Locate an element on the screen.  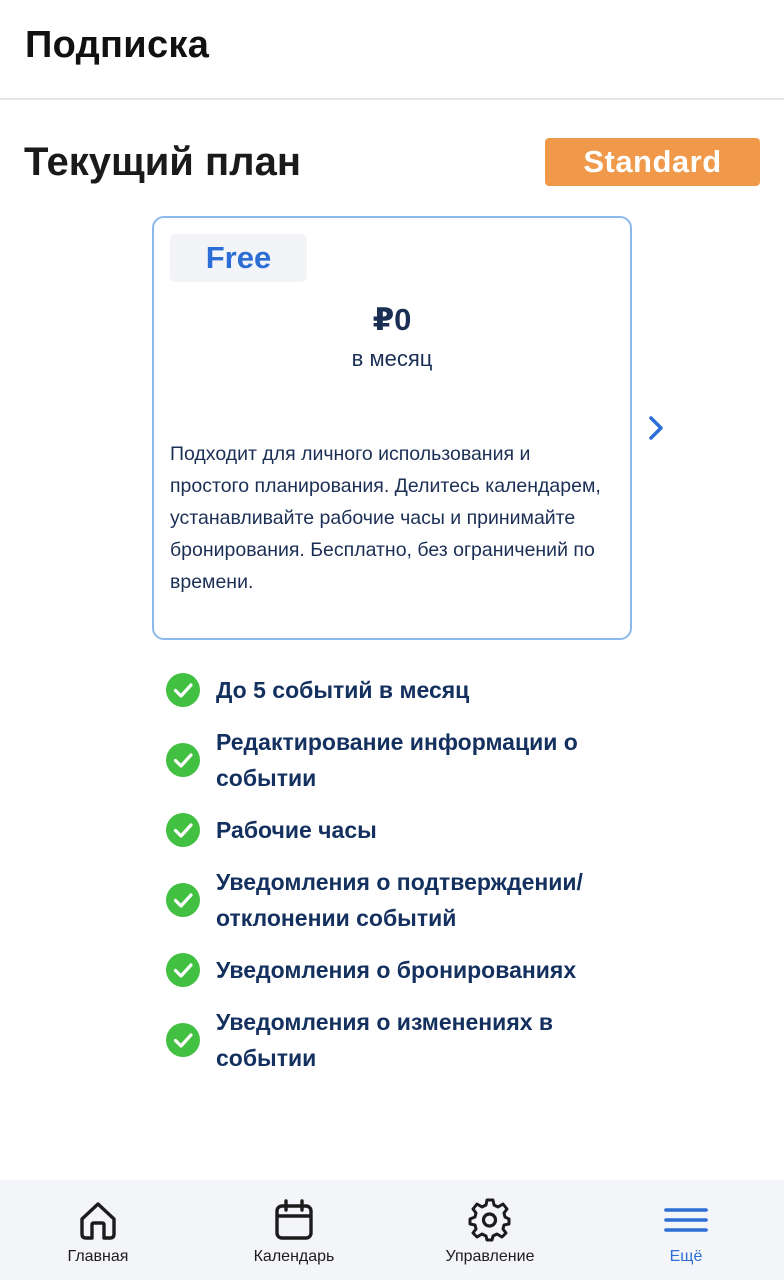
nav-label: Управление is located at coordinates (490, 1256).